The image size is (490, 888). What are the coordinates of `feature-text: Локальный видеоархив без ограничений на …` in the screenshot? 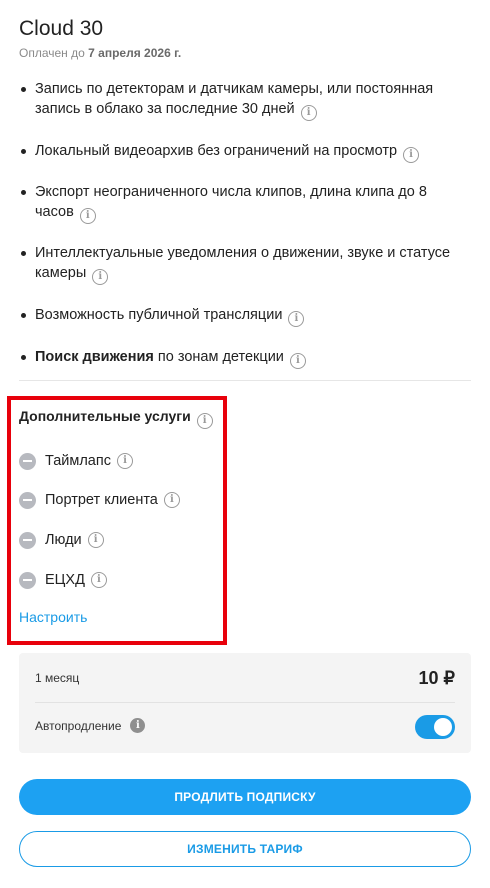 It's located at (216, 151).